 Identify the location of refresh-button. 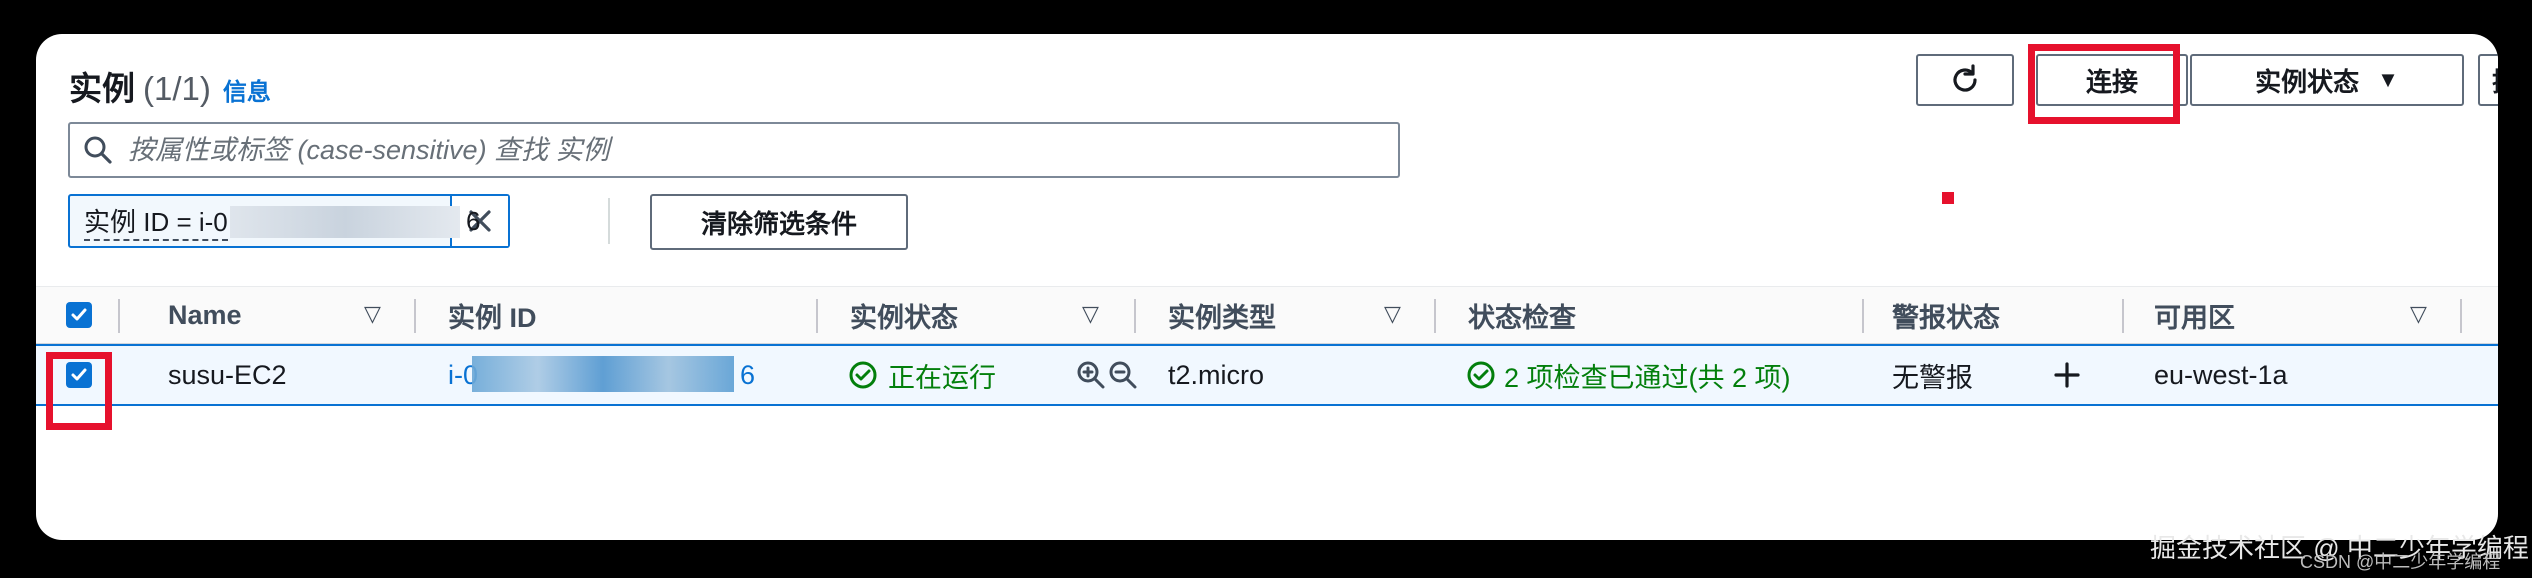
(1965, 80).